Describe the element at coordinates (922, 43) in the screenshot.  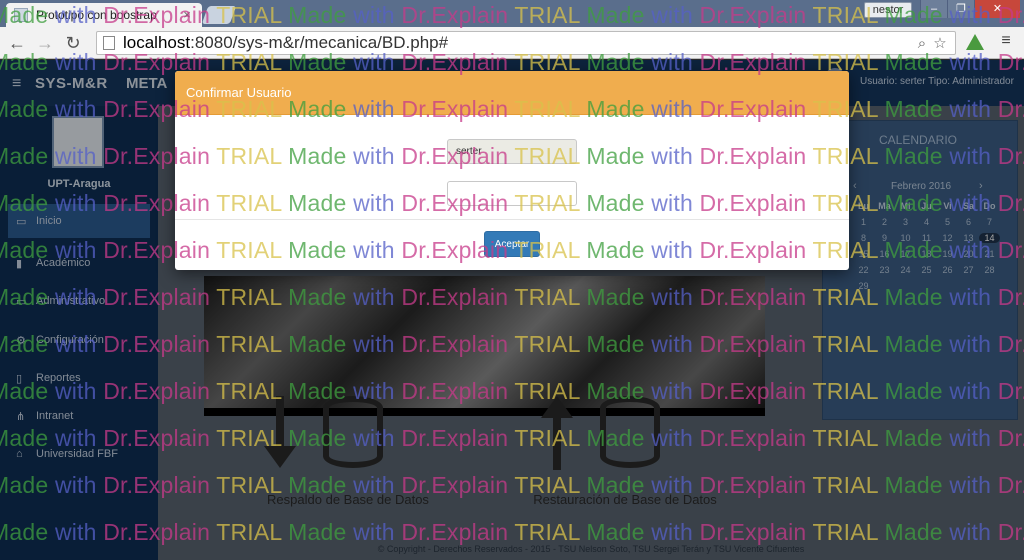
I see `zoom-icon: ⌕` at that location.